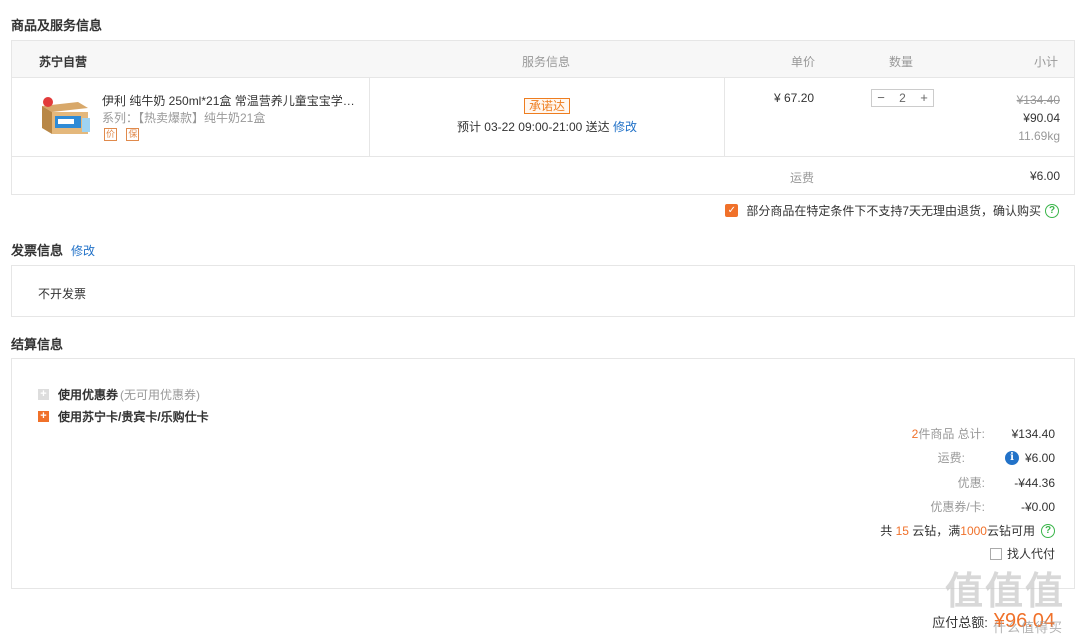  I want to click on agreement-checkbox: ✓, so click(732, 210).